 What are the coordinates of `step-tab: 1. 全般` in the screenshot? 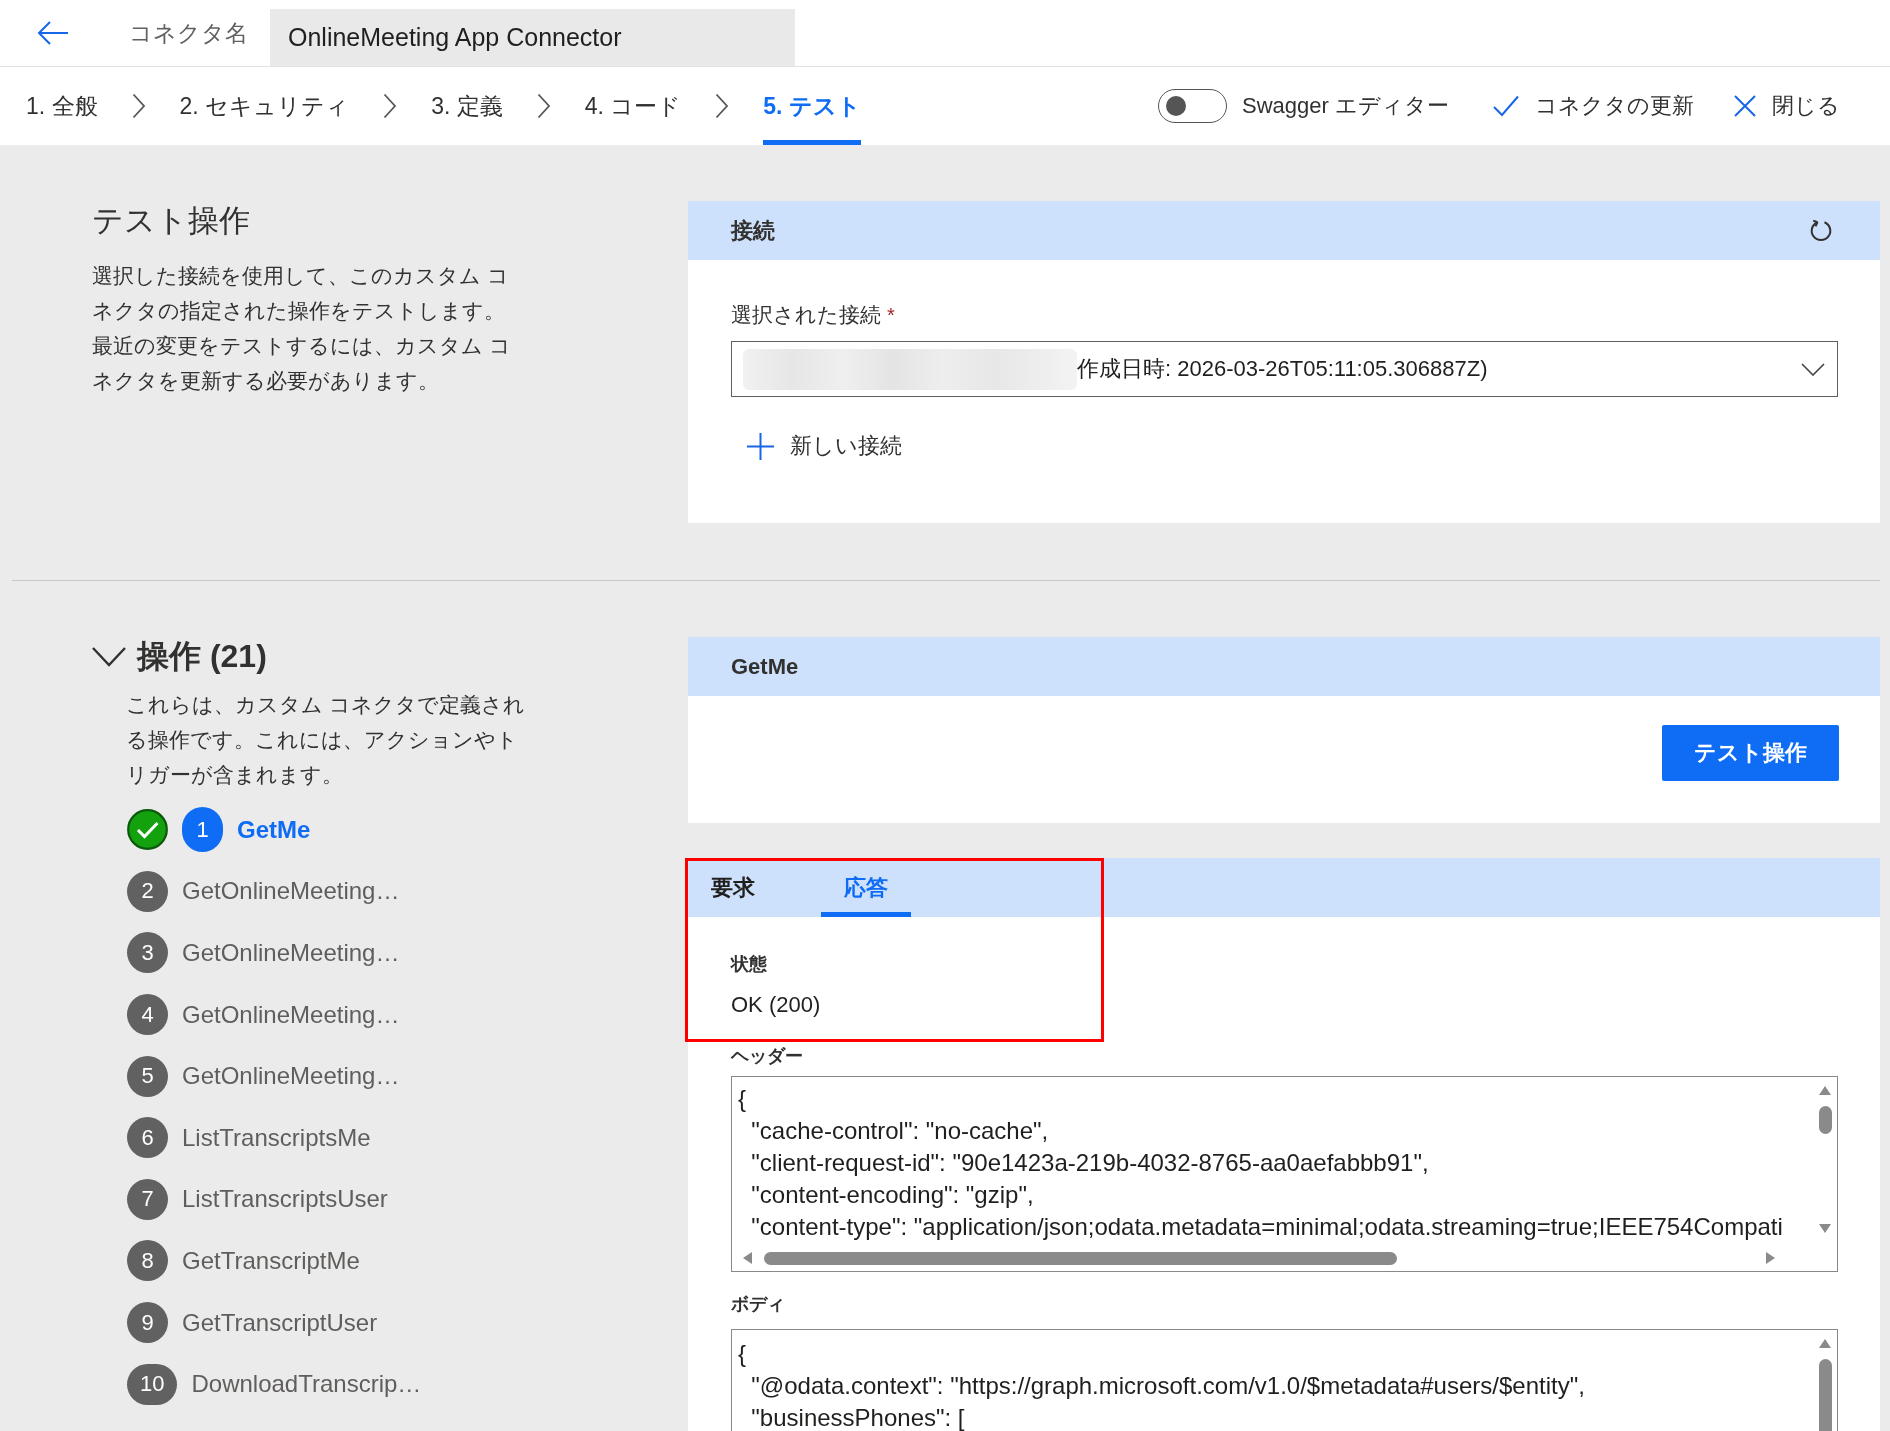 It's located at (62, 106).